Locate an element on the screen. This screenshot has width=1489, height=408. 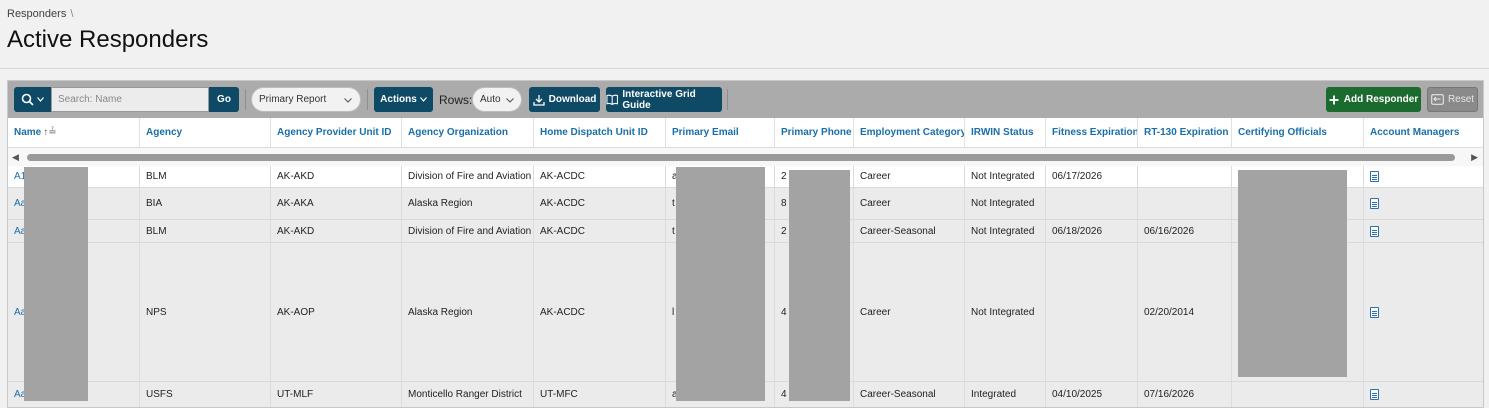
column-header-agency-organization: Agency Organization is located at coordinates (468, 133).